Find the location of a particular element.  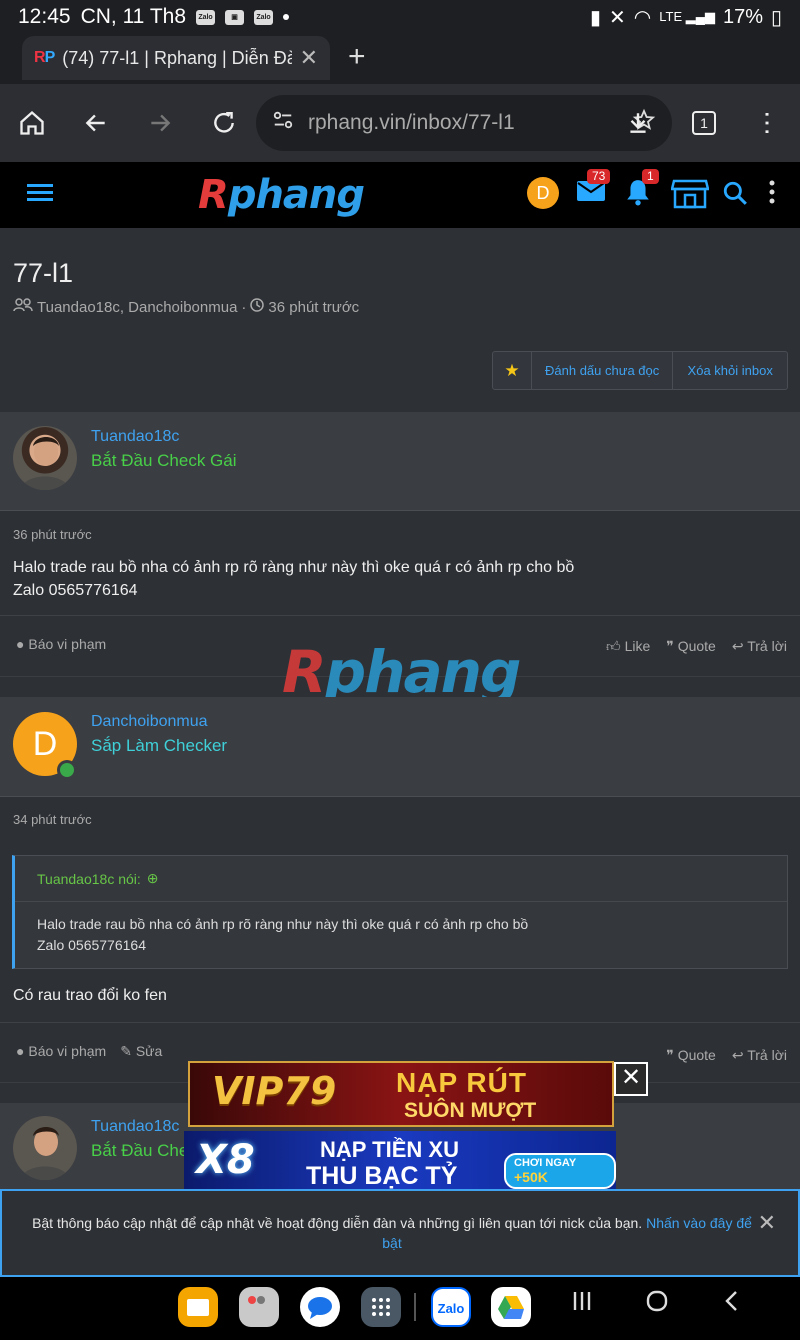

search-icon is located at coordinates (735, 195).